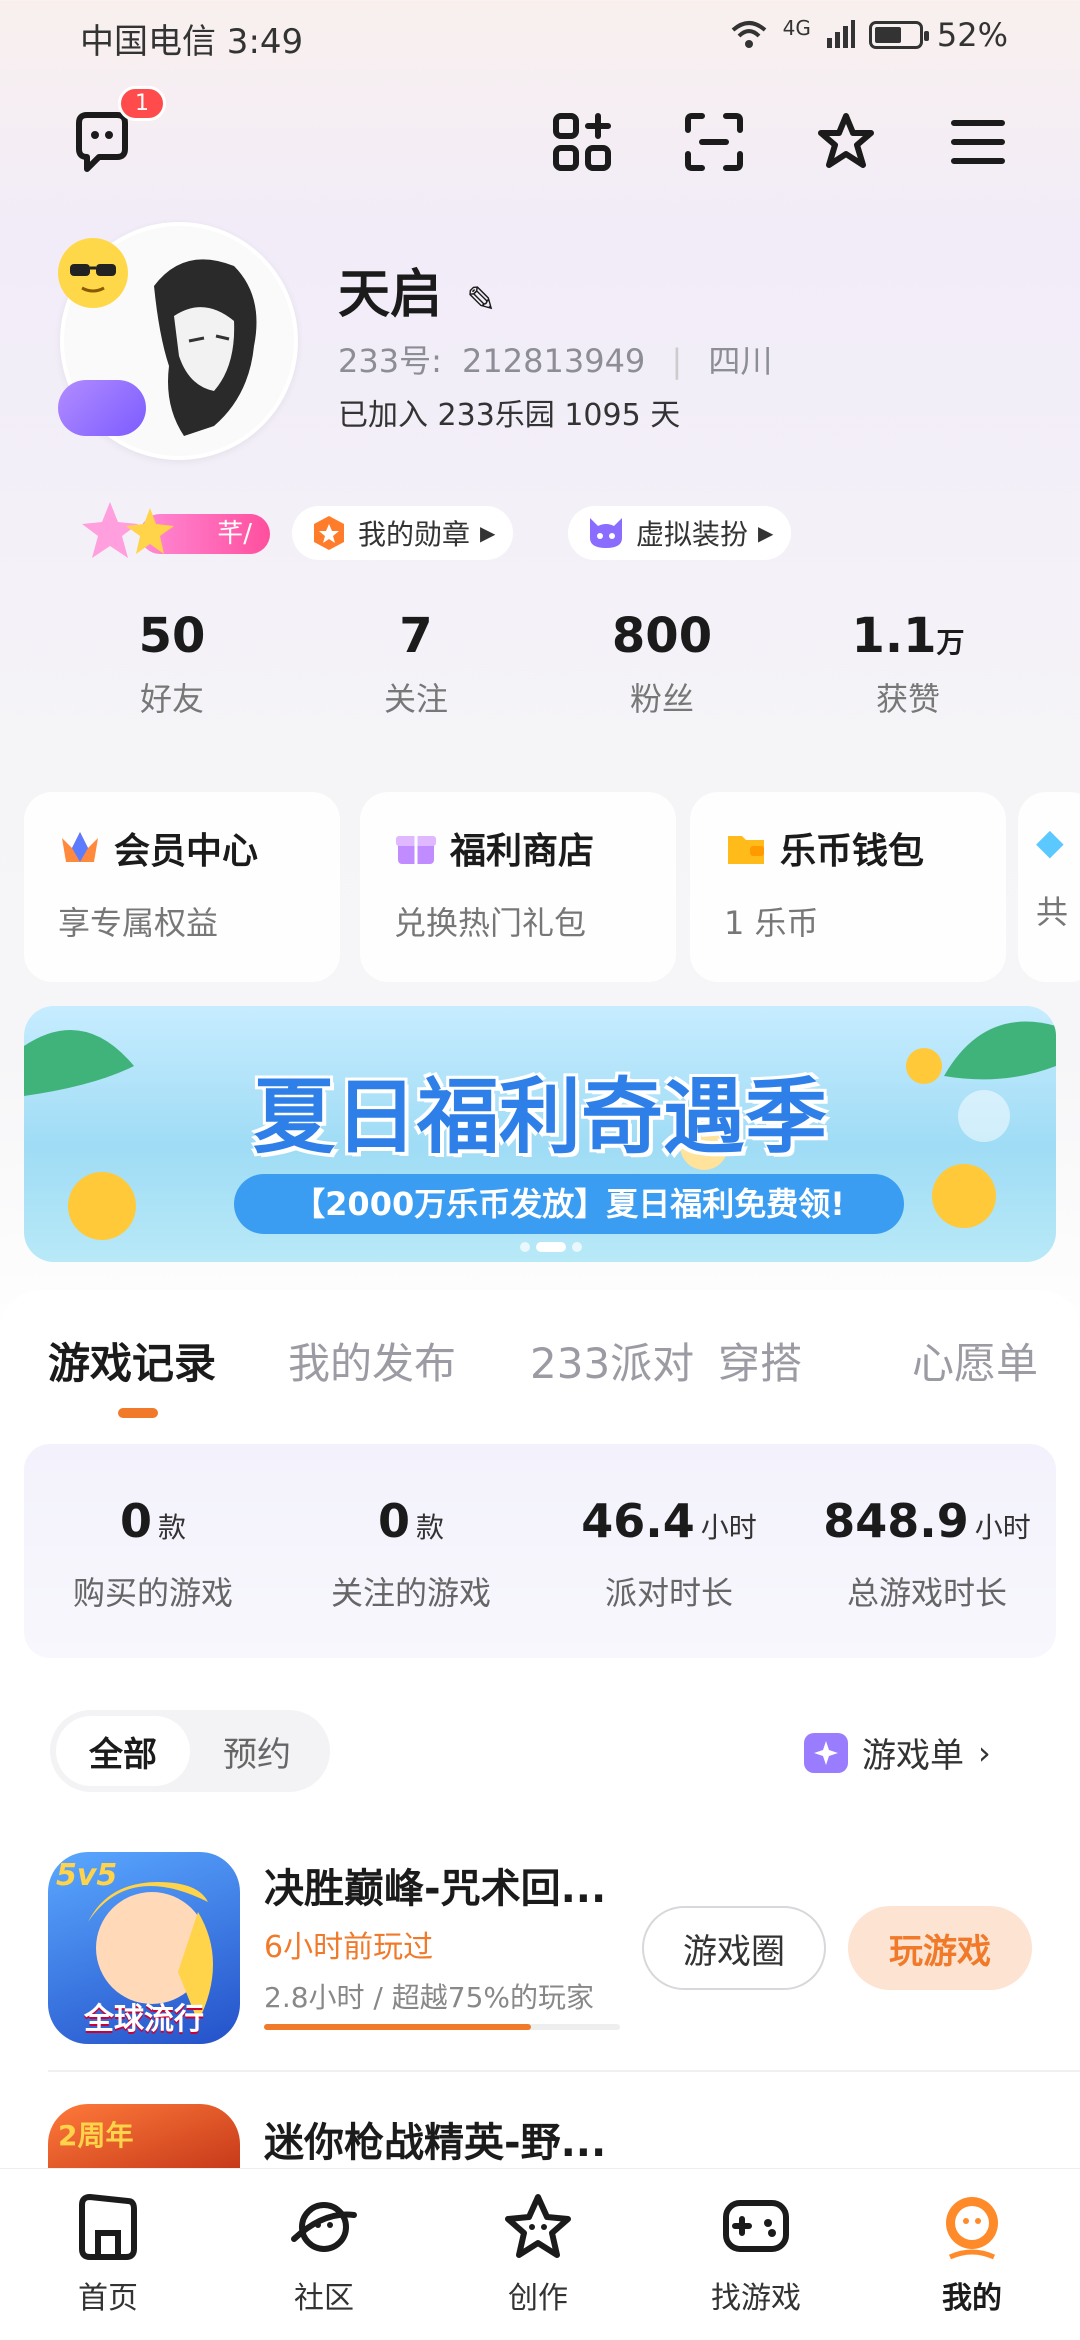 This screenshot has height=2340, width=1080. What do you see at coordinates (898, 35) in the screenshot?
I see `battery-icon` at bounding box center [898, 35].